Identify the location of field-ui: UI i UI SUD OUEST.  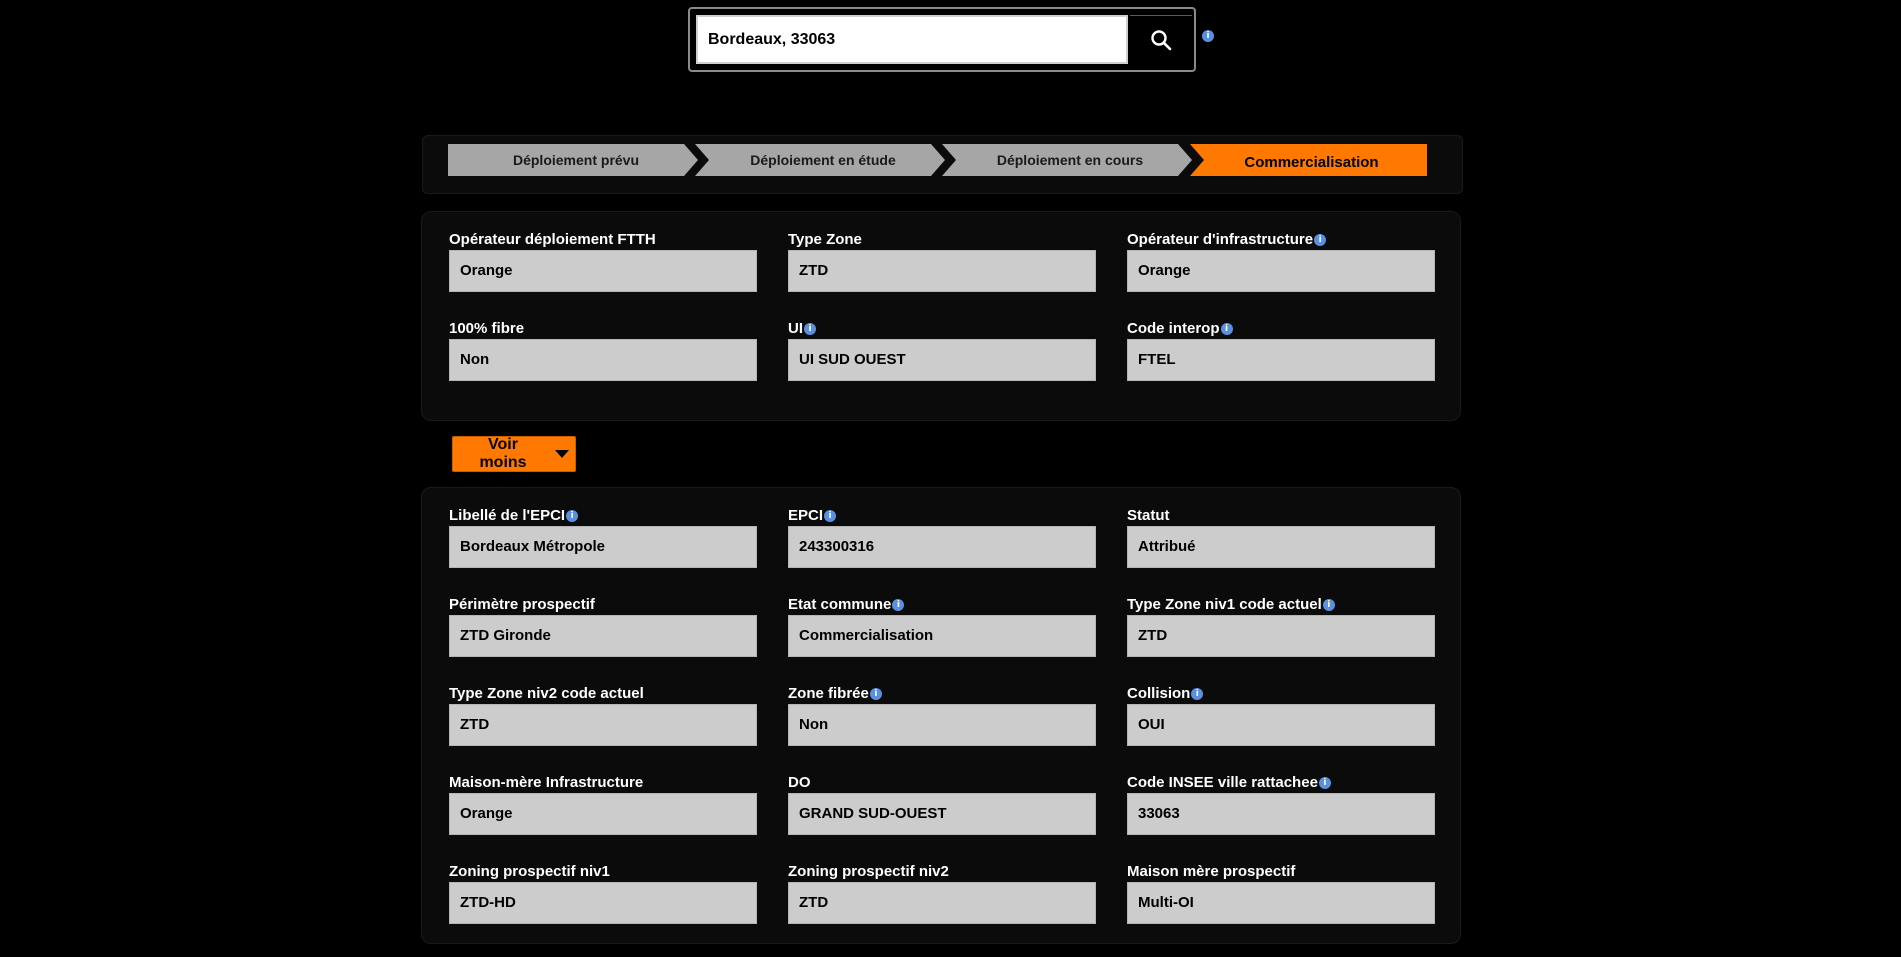
(942, 355).